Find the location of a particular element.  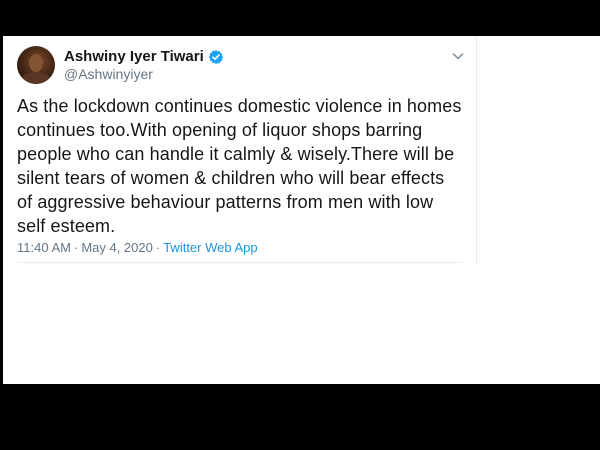

avatar-face is located at coordinates (36, 63).